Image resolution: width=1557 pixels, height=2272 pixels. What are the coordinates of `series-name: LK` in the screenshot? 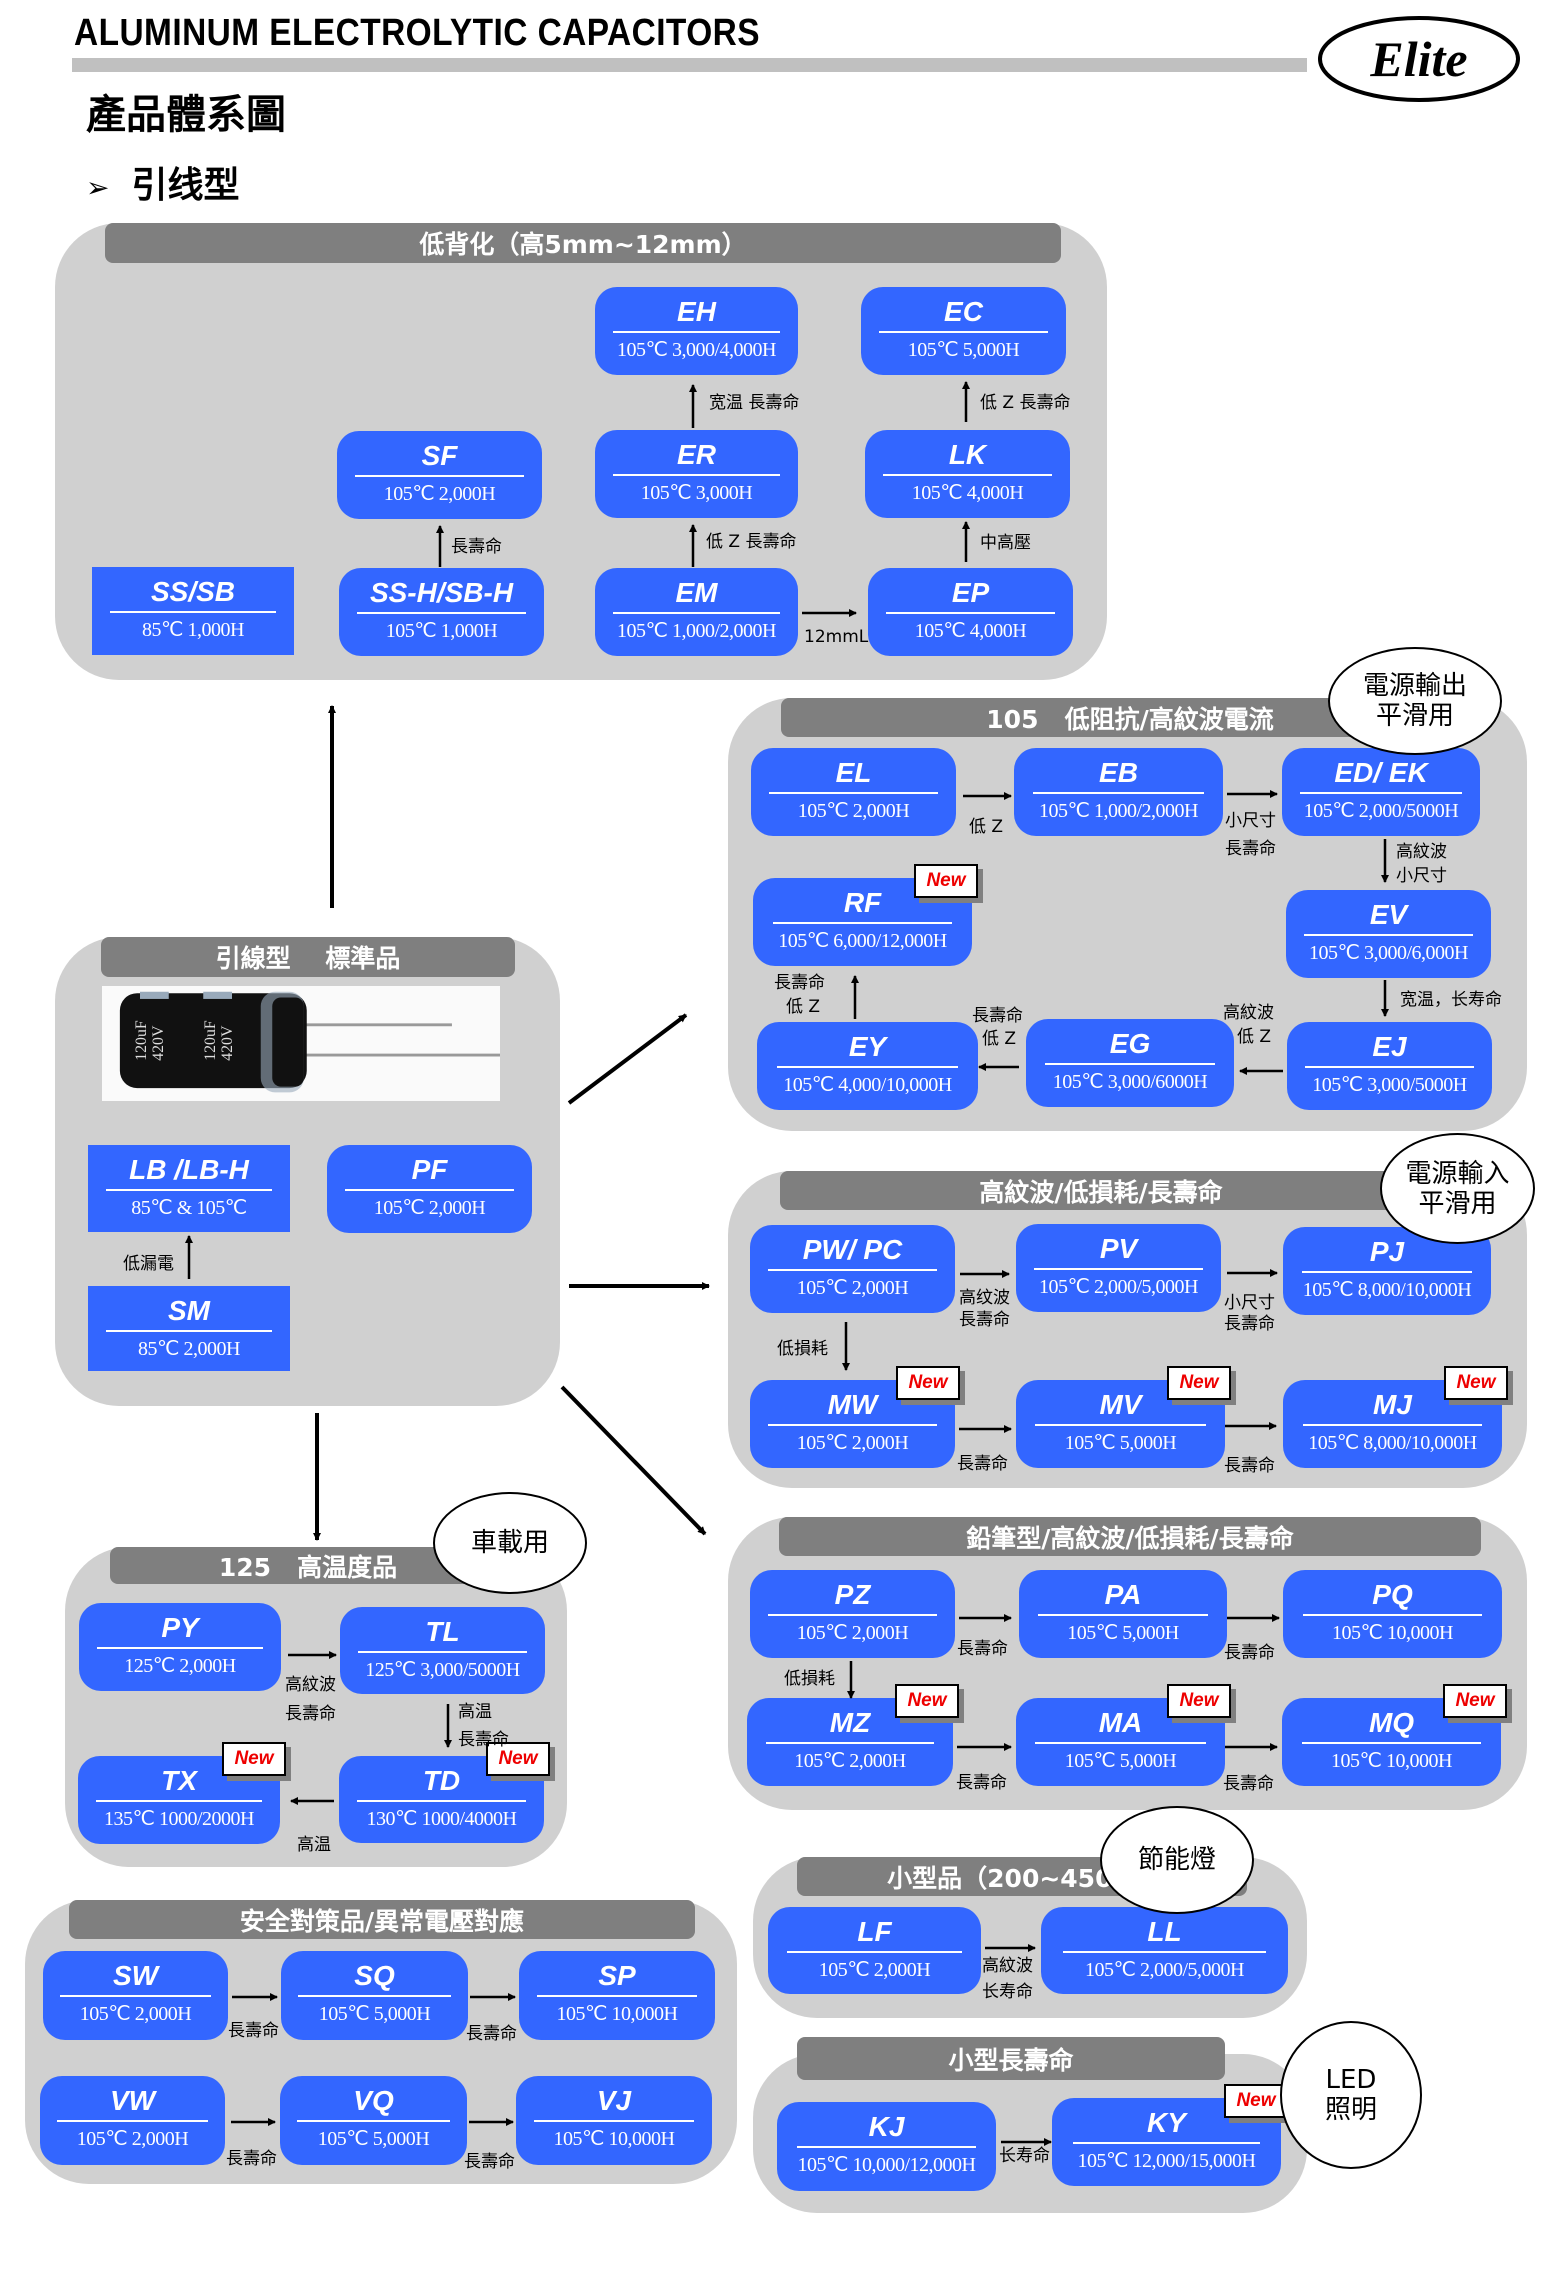 It's located at (967, 454).